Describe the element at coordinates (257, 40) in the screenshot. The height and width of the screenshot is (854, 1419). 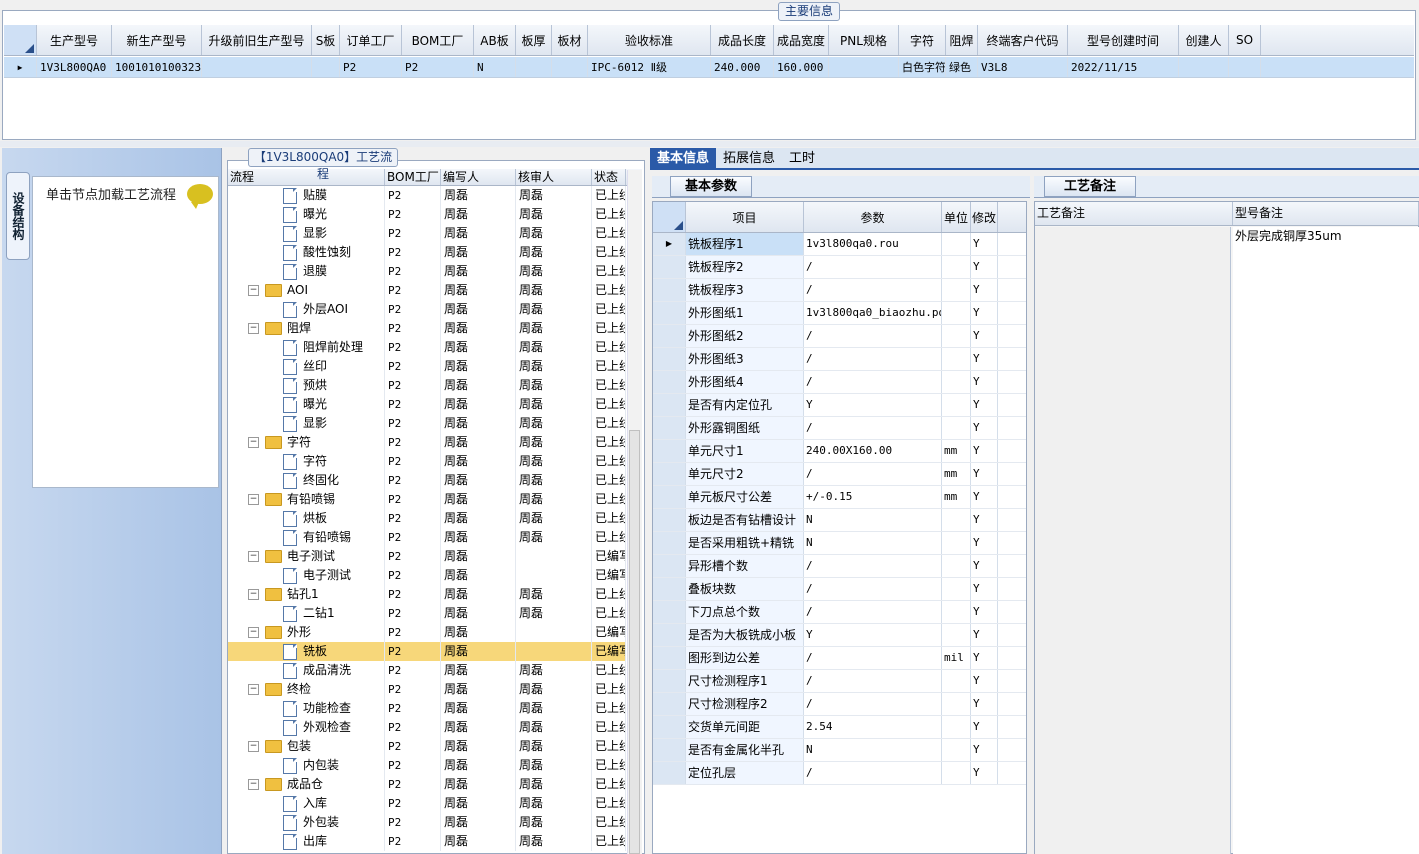
I see `column-header: 升级前旧生产型号` at that location.